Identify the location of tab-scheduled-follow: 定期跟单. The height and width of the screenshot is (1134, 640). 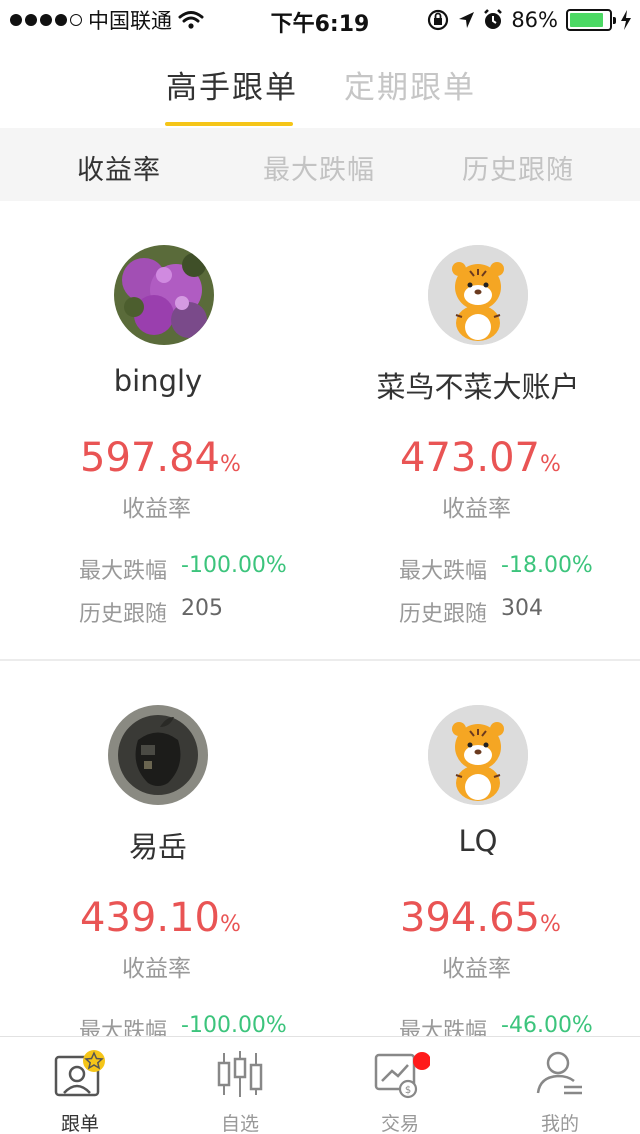
(410, 84).